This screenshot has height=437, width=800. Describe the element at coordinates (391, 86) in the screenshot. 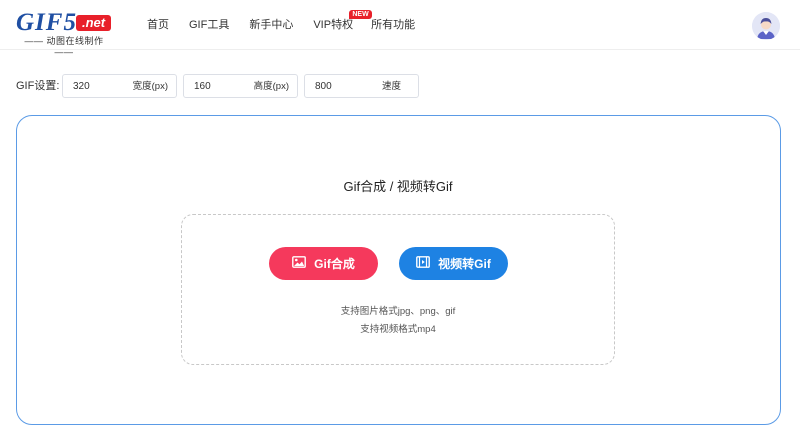

I see `speed-suffix: 速度` at that location.